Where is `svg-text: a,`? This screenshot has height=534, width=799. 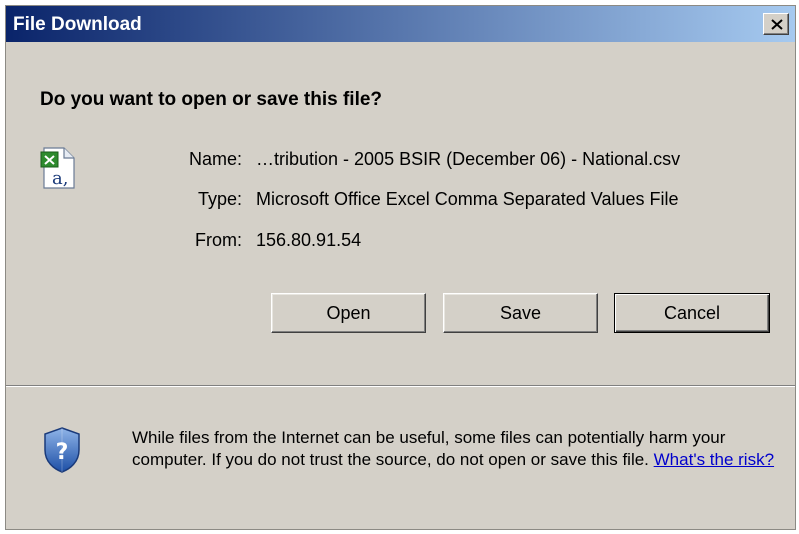
svg-text: a, is located at coordinates (60, 178).